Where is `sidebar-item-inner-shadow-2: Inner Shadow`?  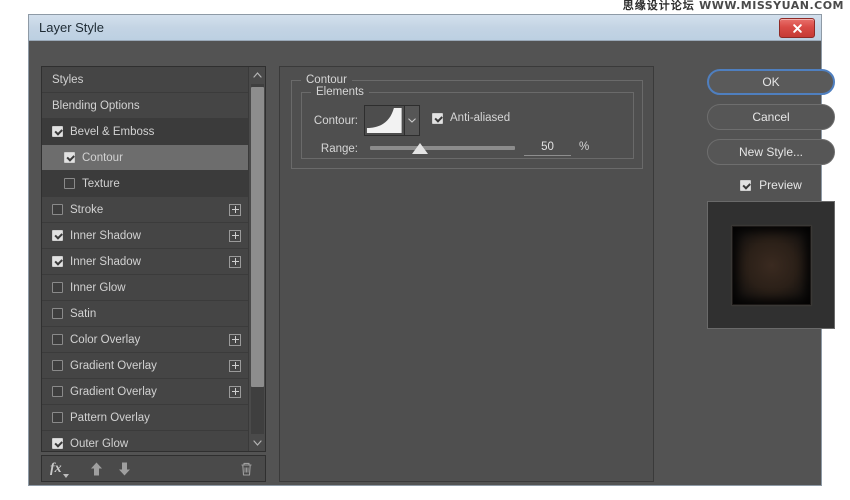
sidebar-item-inner-shadow-2: Inner Shadow is located at coordinates (145, 262).